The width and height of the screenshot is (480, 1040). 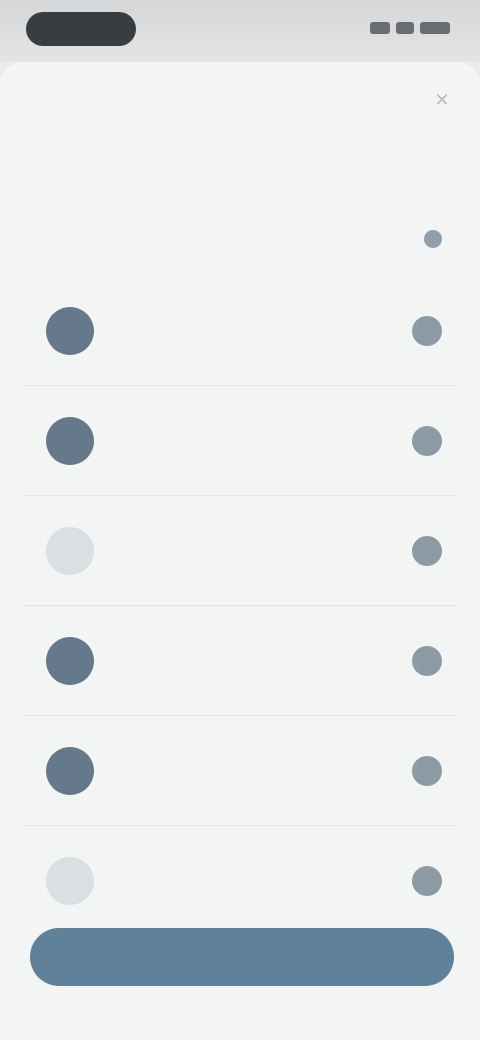 I want to click on section-action, so click(x=437, y=239).